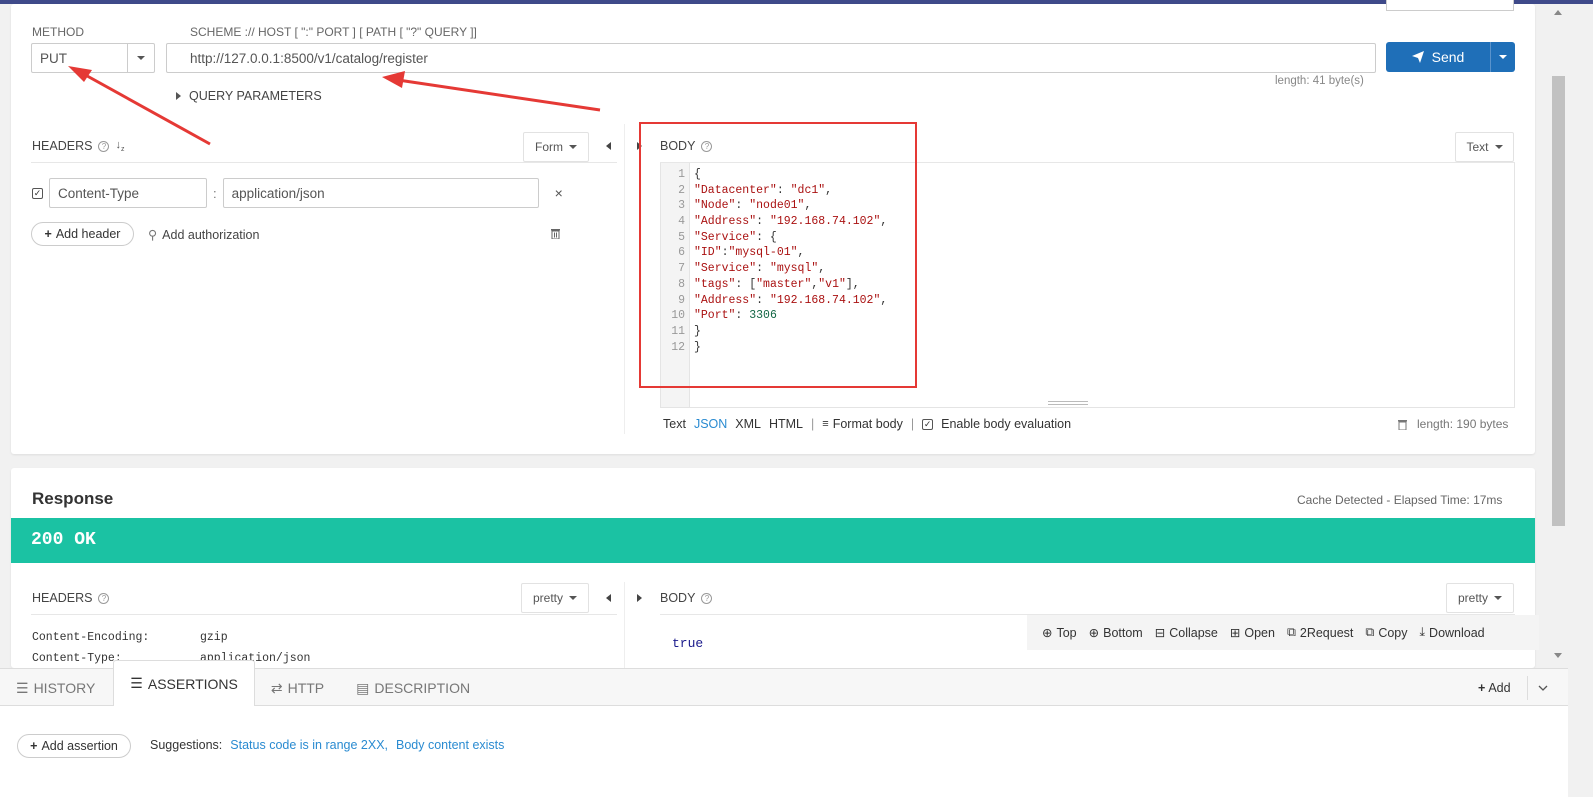  What do you see at coordinates (393, 79) in the screenshot?
I see `annotation-arrowhead-url` at bounding box center [393, 79].